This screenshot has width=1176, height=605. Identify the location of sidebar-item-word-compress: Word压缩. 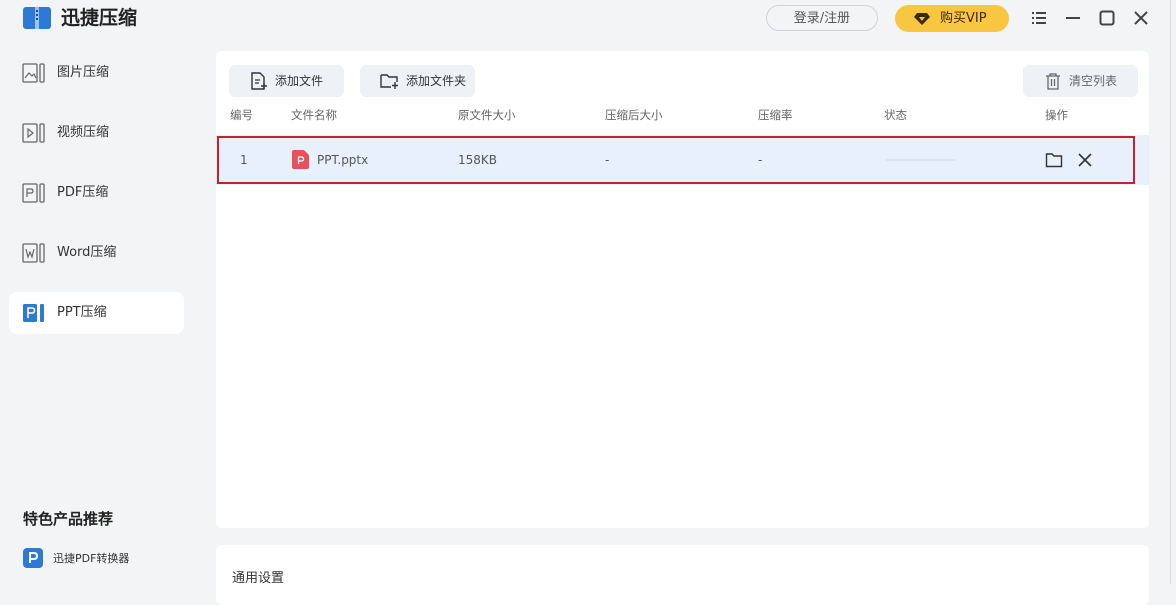
(96, 253).